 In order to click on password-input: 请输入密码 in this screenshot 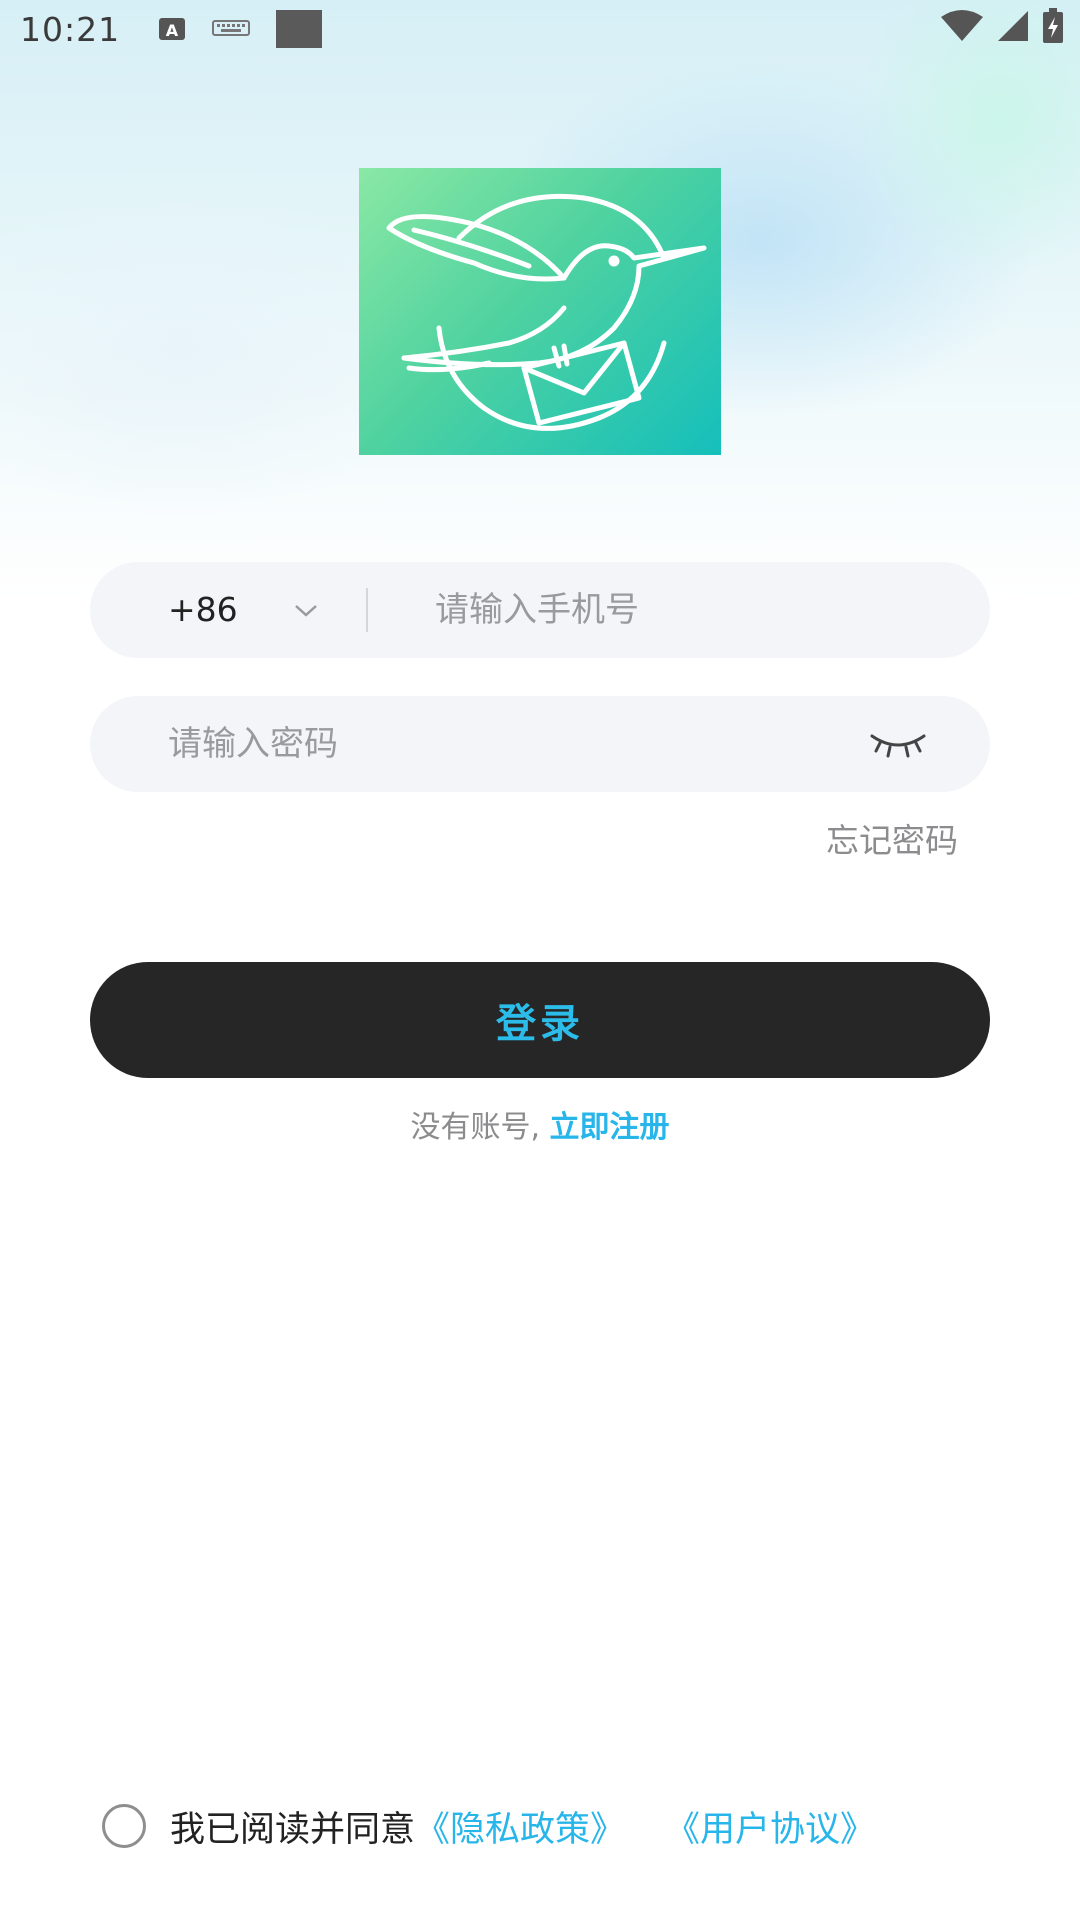, I will do `click(253, 744)`.